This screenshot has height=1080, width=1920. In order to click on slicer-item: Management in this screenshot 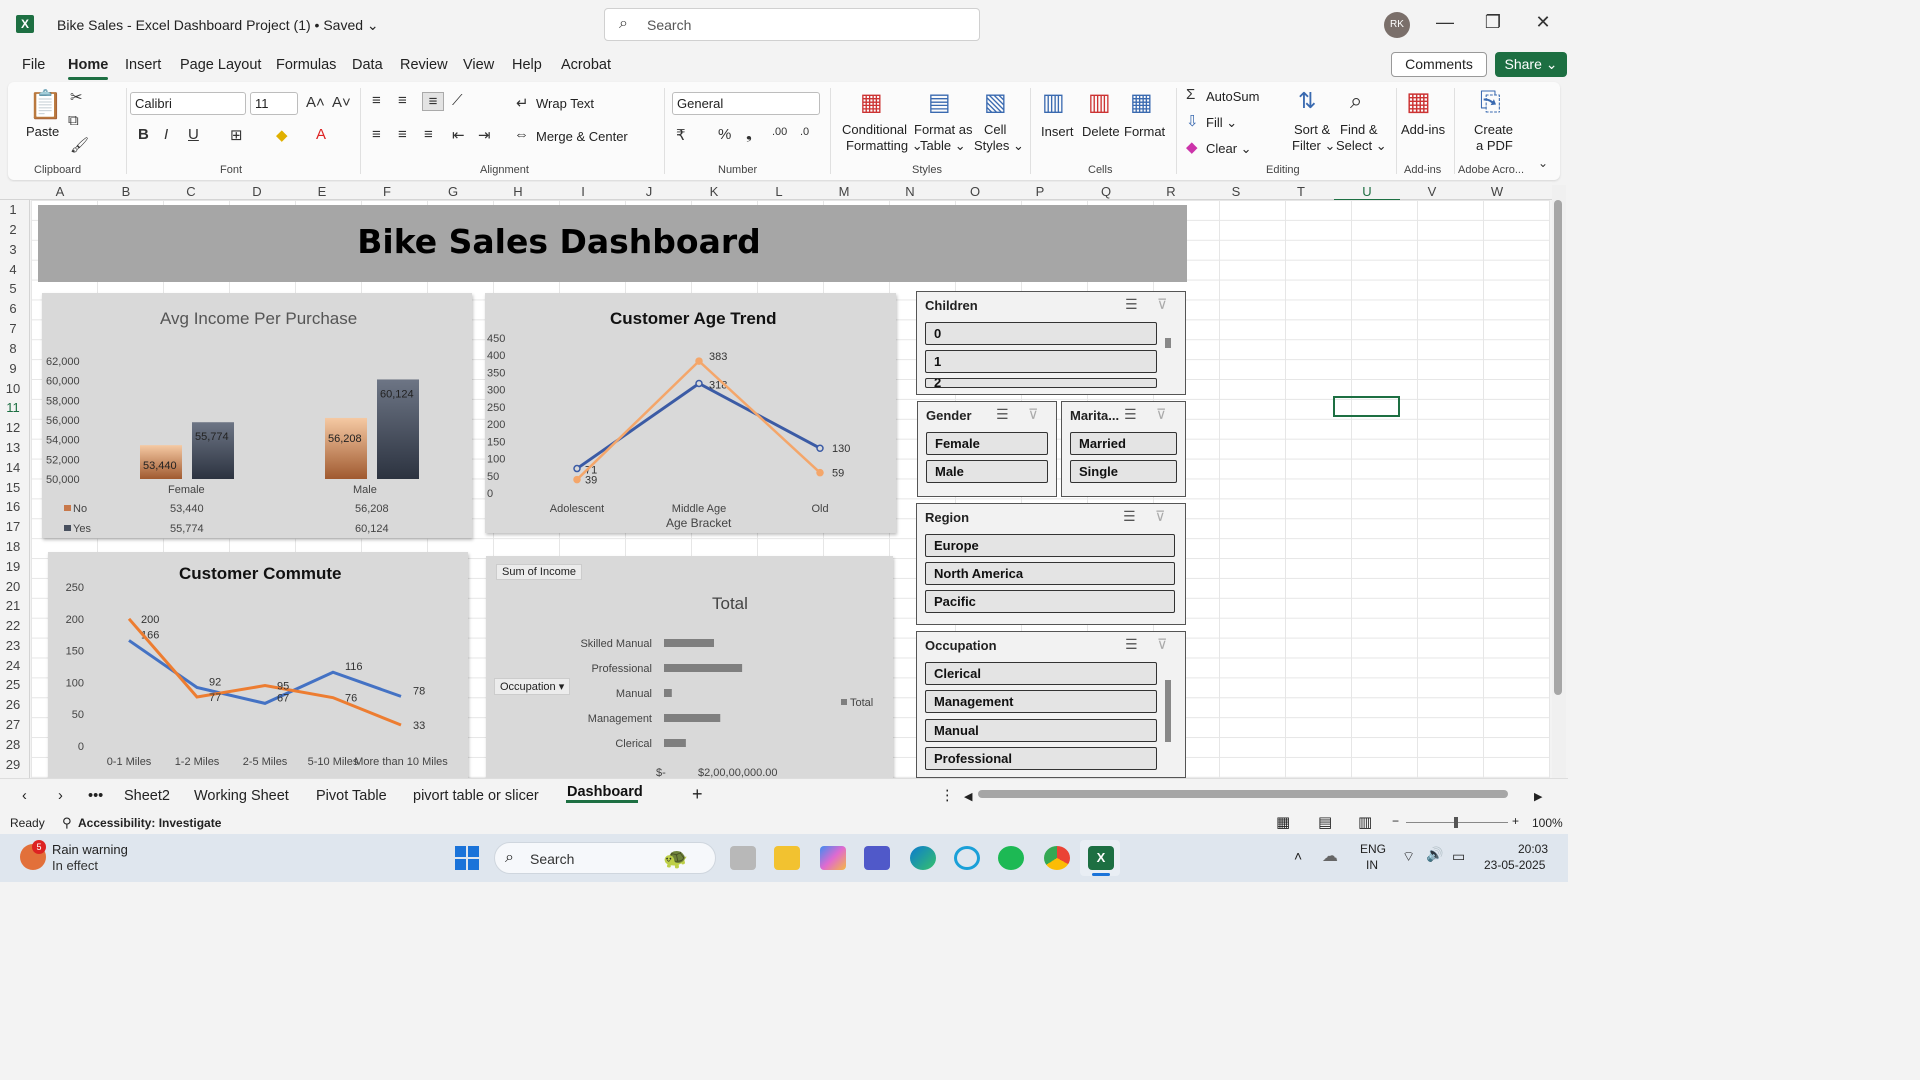, I will do `click(1041, 701)`.